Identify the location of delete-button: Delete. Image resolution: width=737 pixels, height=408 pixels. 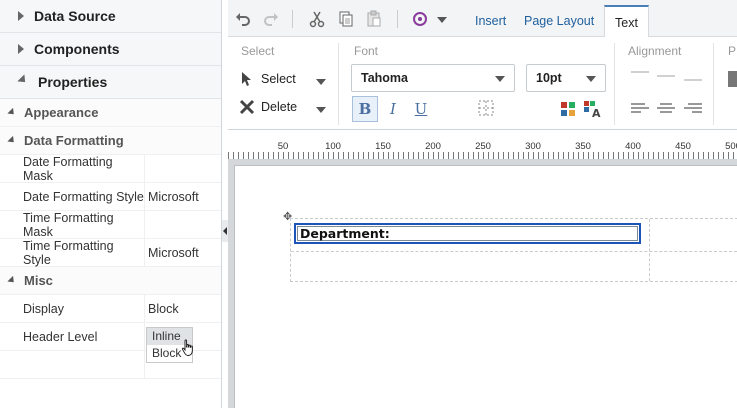
(268, 107).